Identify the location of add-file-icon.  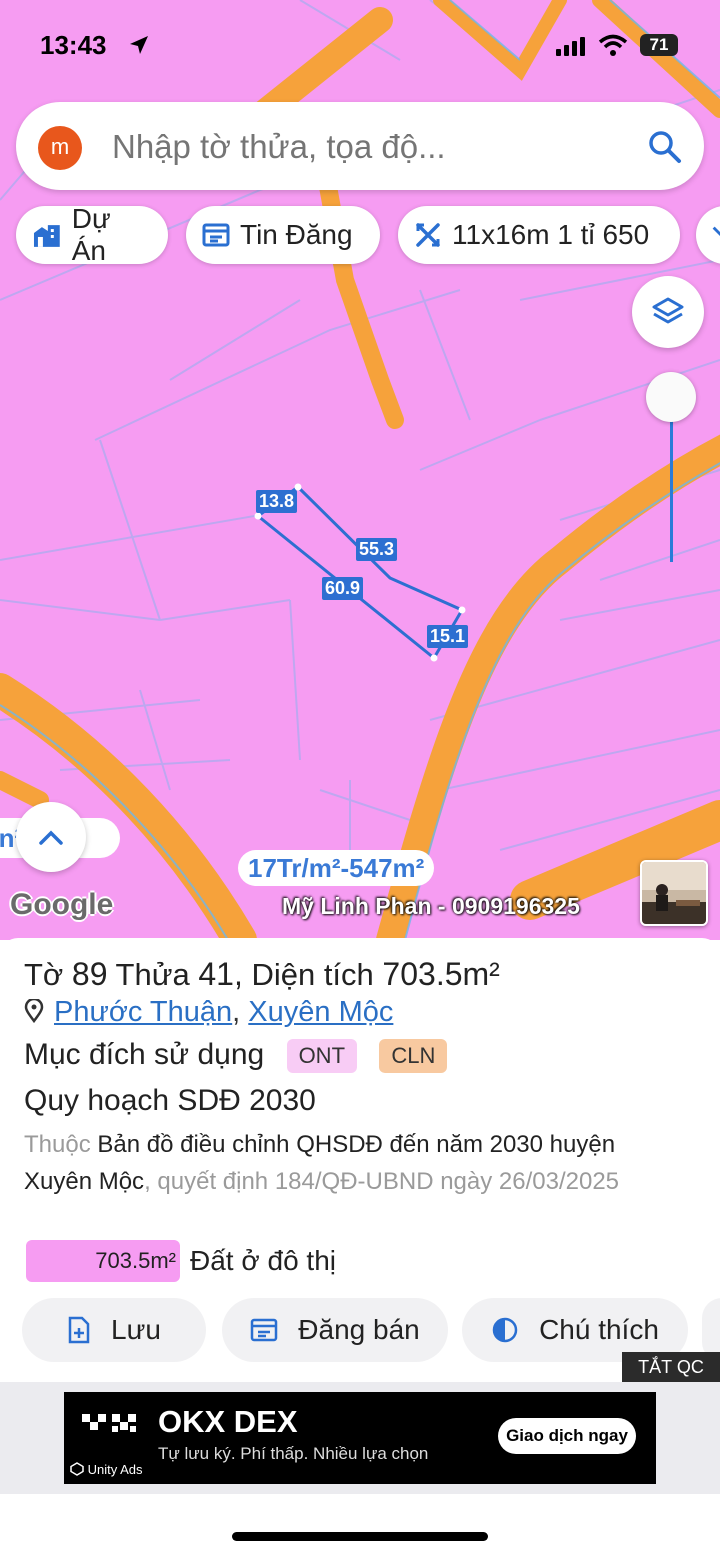
(79, 1330).